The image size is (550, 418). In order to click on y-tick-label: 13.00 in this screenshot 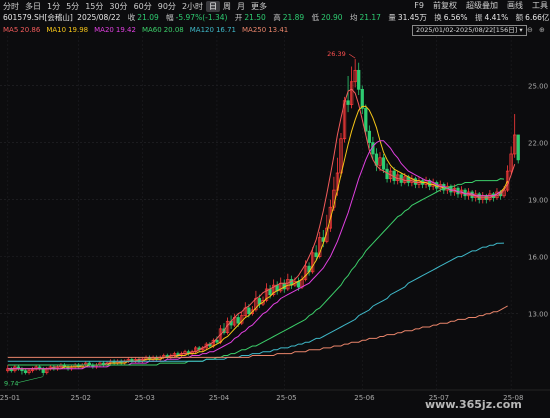, I will do `click(538, 315)`.